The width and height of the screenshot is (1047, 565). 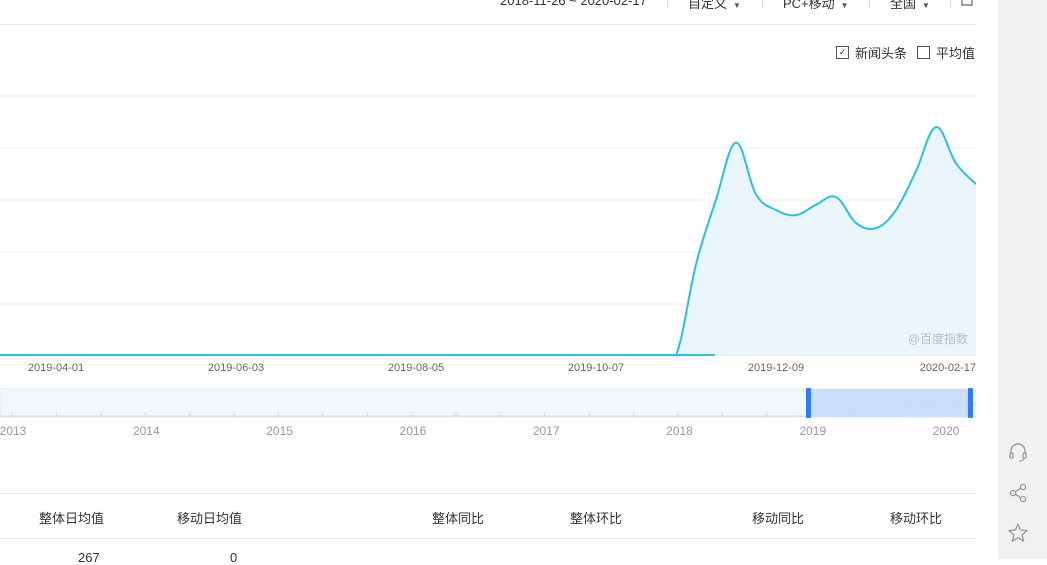 I want to click on table-header-cell: 整体日均值, so click(x=72, y=518).